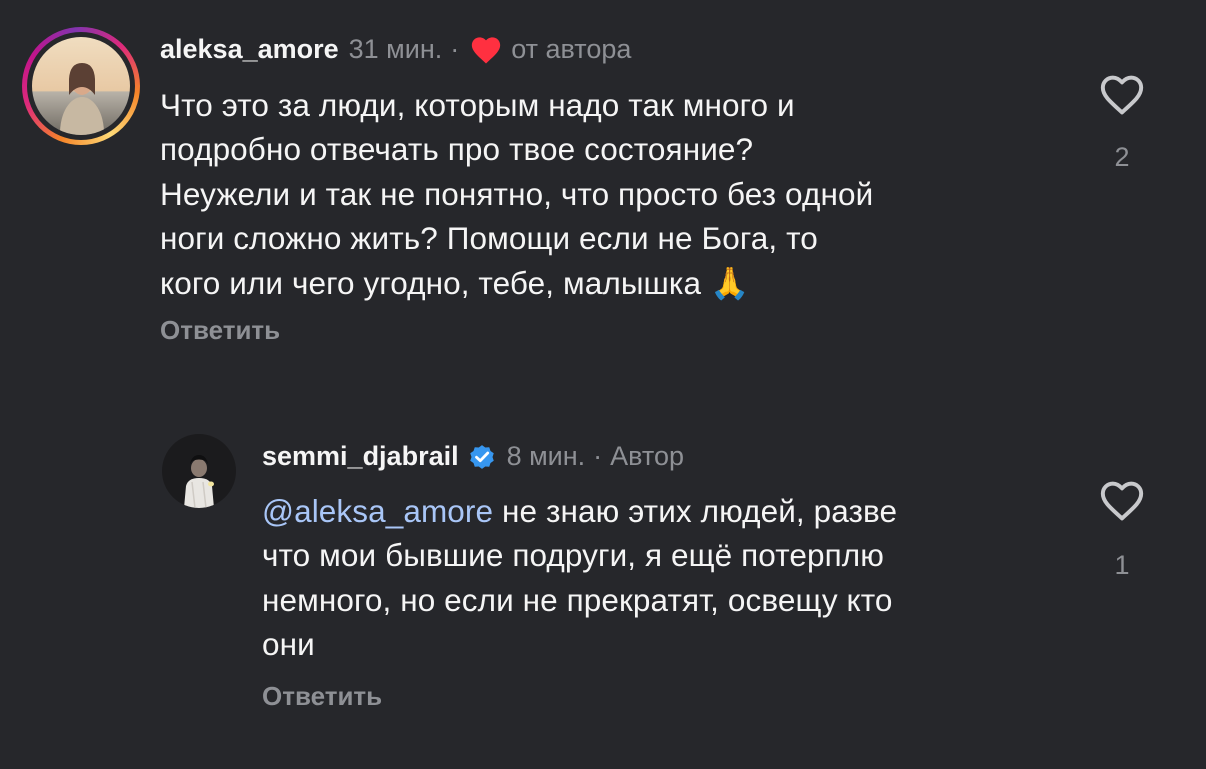 This screenshot has width=1206, height=769. What do you see at coordinates (455, 282) in the screenshot?
I see `comment-line: кого или чего угодно, тебе, малышка 🙏` at bounding box center [455, 282].